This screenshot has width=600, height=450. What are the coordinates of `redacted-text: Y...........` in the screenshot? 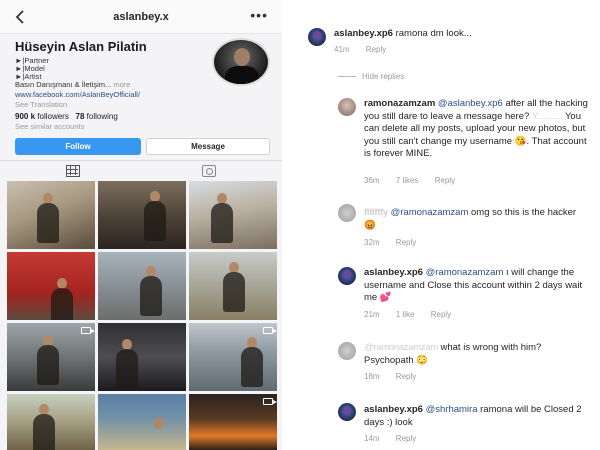 It's located at (547, 116).